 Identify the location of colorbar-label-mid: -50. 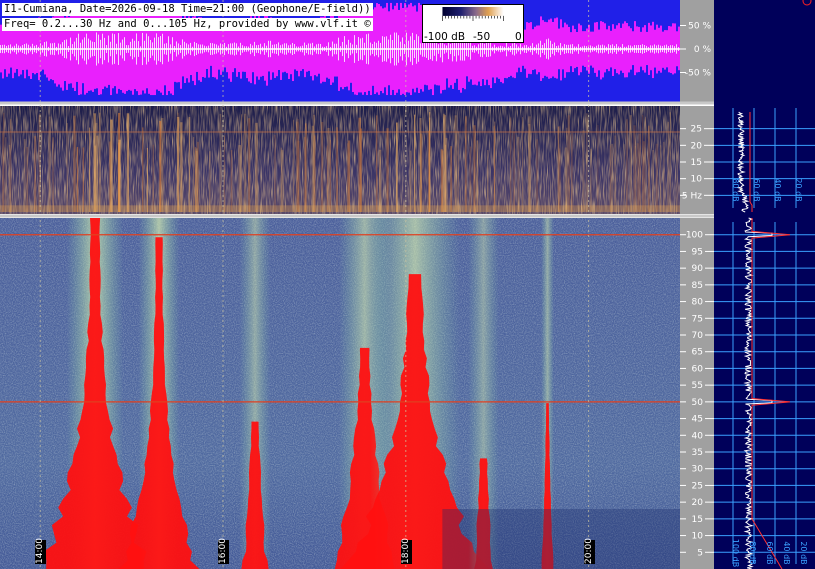
(482, 37).